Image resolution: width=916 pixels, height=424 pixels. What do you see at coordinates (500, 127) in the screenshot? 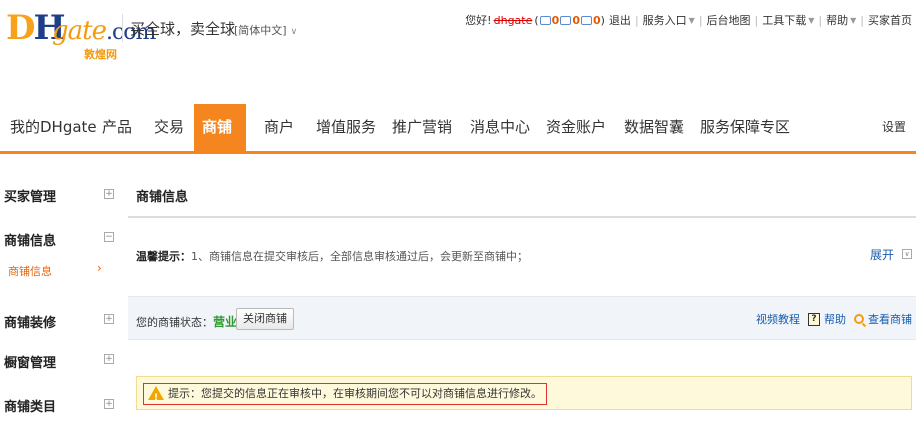
I see `nav-messages: 消息中心` at bounding box center [500, 127].